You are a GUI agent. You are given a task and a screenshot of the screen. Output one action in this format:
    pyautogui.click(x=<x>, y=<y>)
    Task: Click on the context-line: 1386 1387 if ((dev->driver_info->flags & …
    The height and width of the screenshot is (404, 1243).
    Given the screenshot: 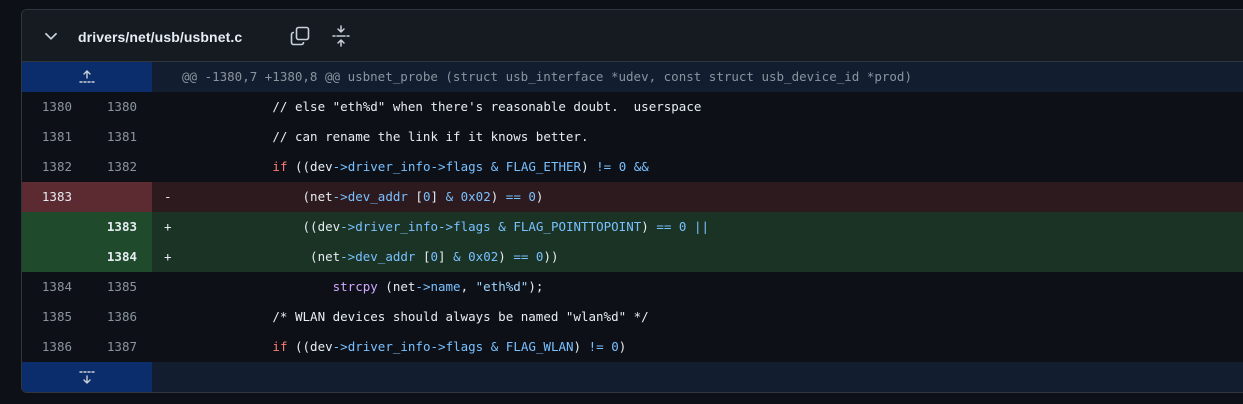 What is the action you would take?
    pyautogui.click(x=632, y=347)
    